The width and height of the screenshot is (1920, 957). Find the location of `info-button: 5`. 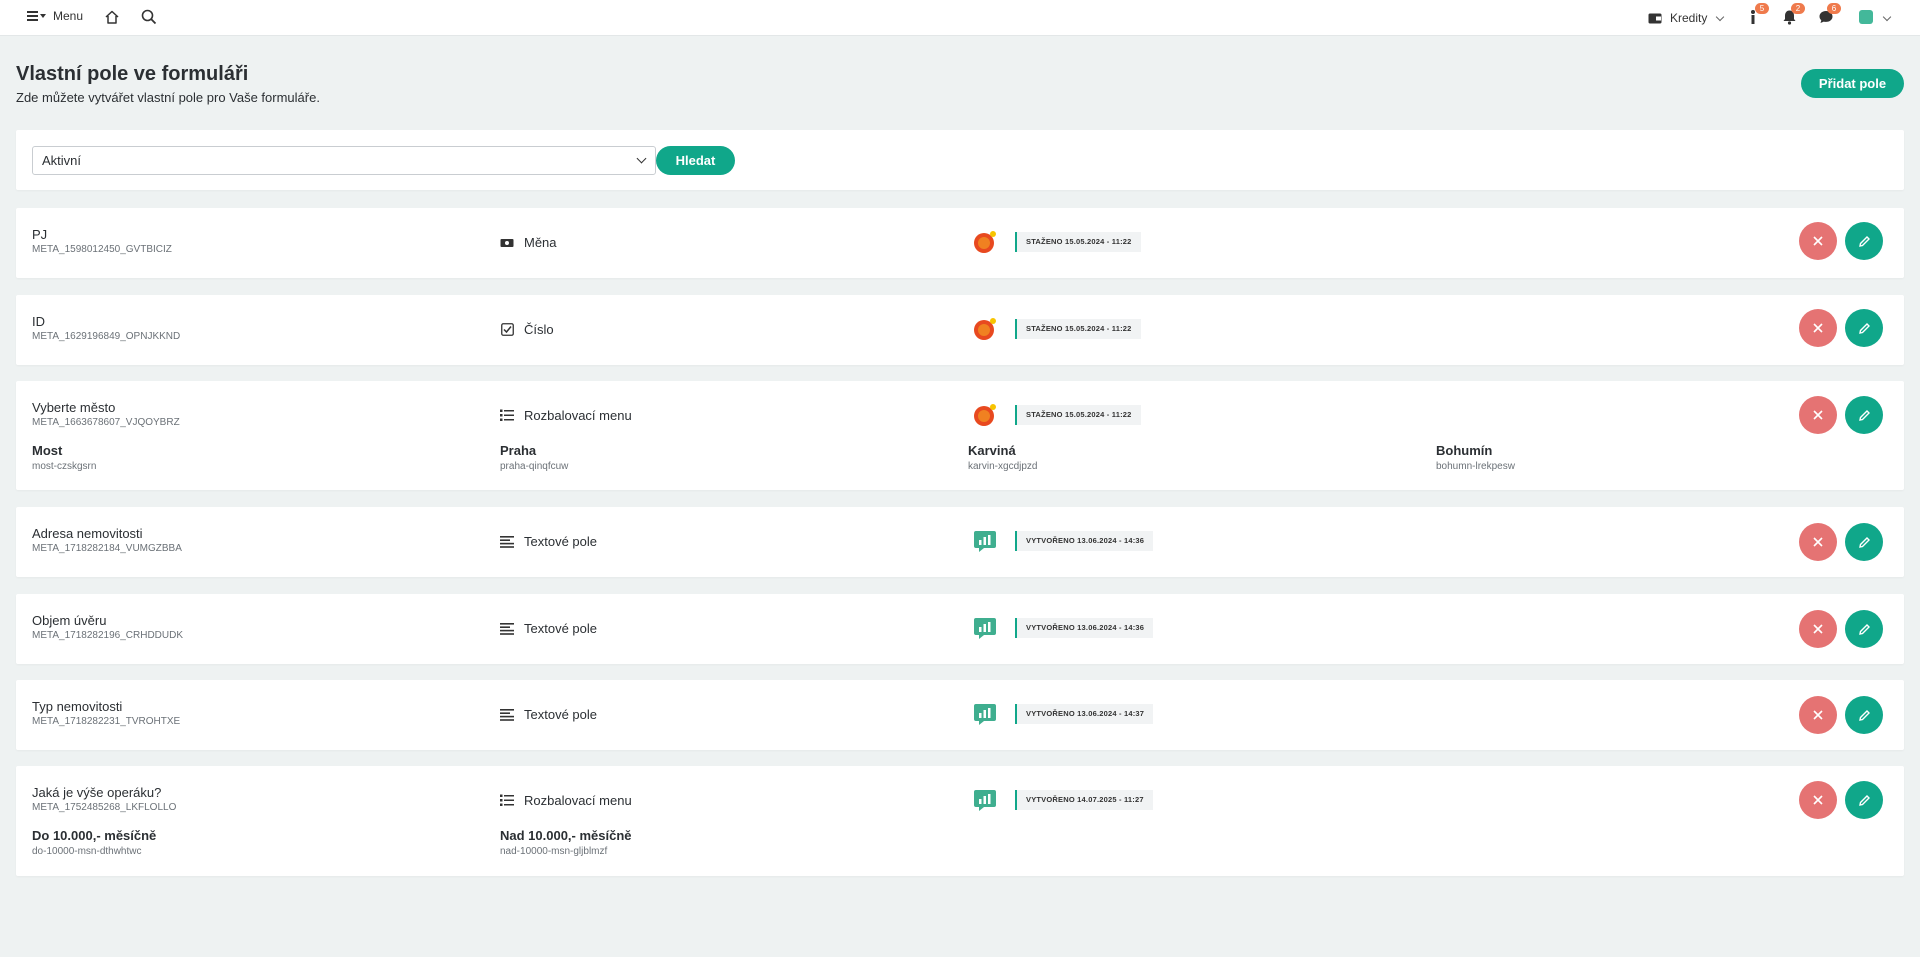

info-button: 5 is located at coordinates (1757, 15).